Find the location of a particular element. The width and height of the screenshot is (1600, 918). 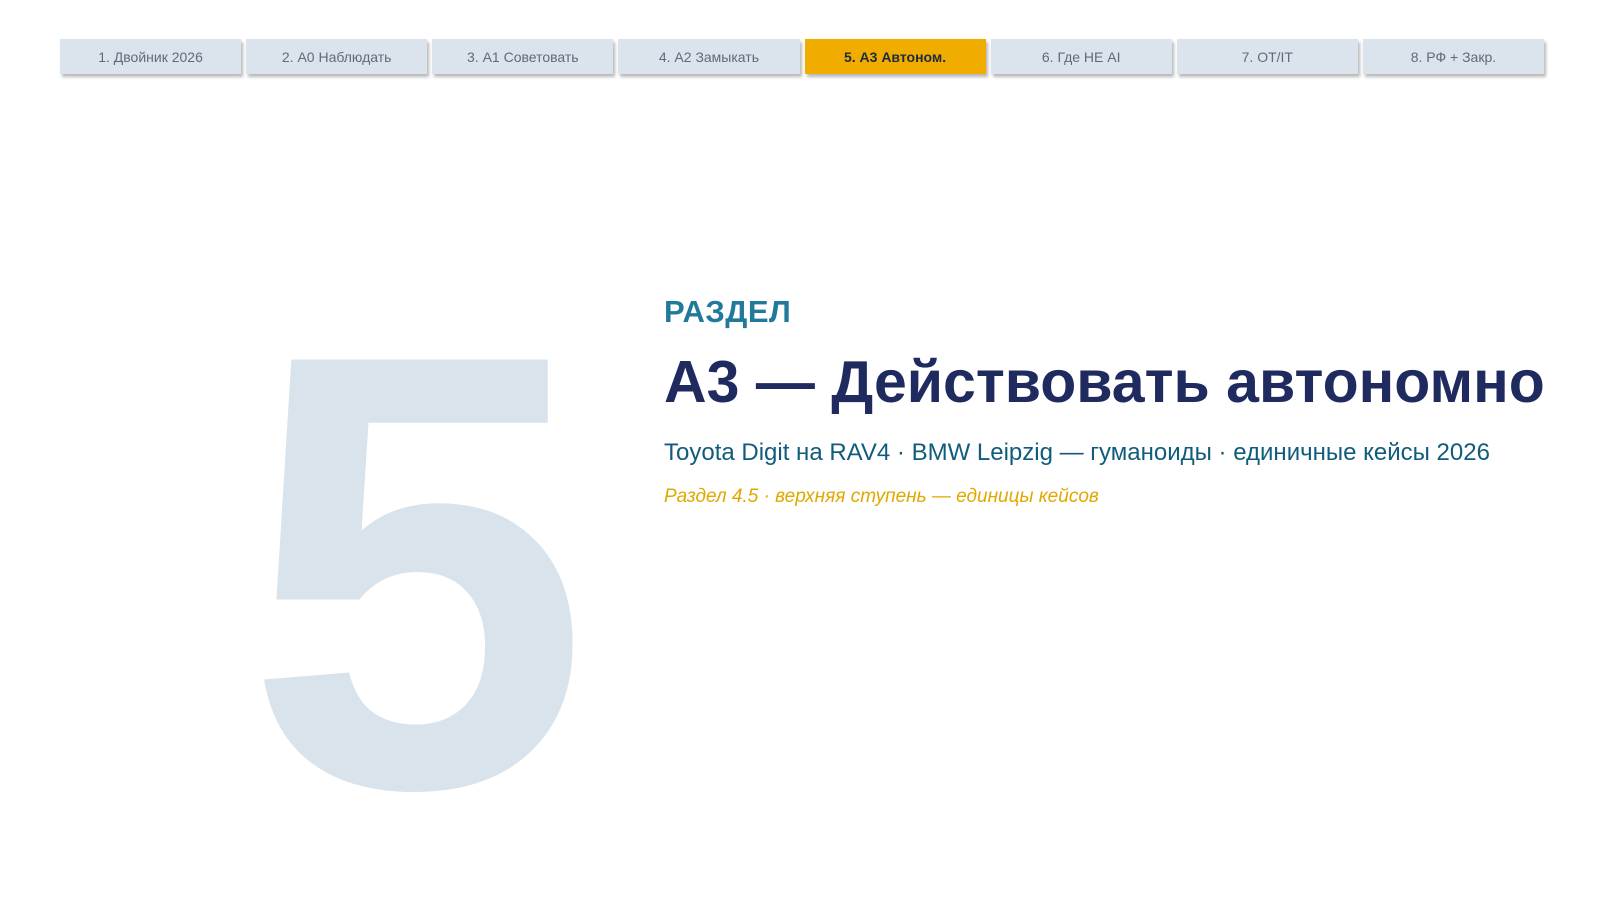

tab-a0-observe: 2. А0 Наблюдать is located at coordinates (337, 56).